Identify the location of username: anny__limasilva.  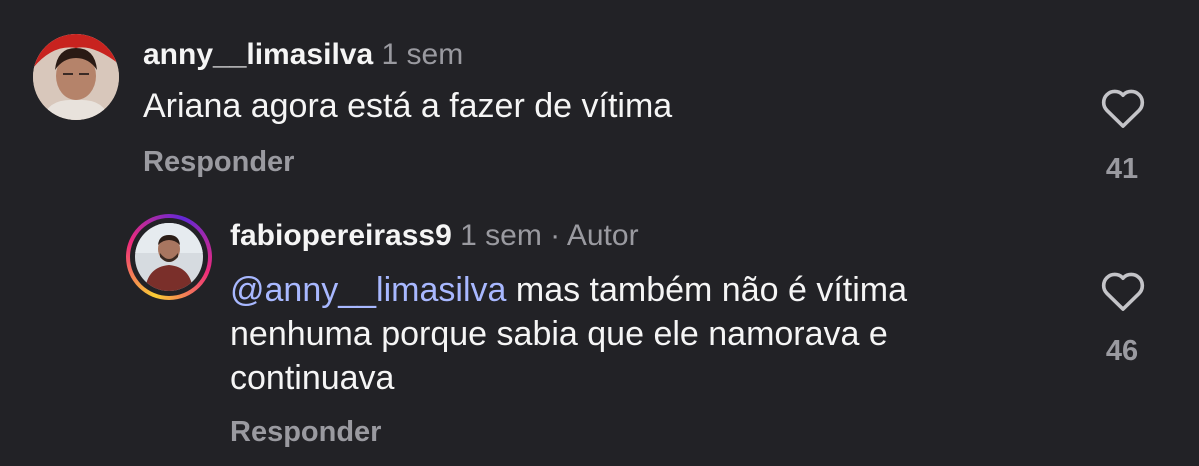
(258, 54).